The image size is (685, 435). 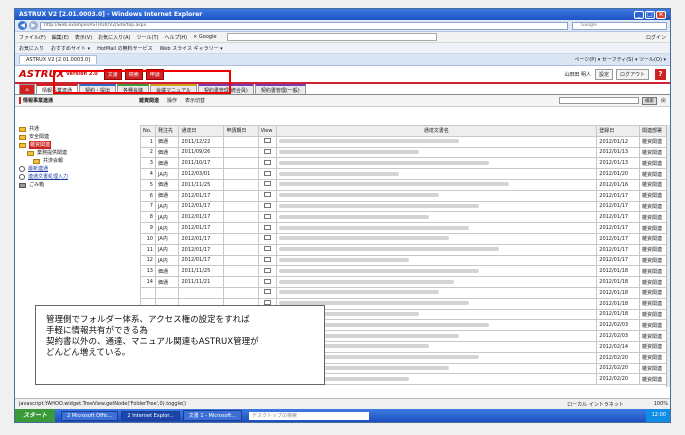 What do you see at coordinates (661, 404) in the screenshot?
I see `zoom-level: 100%` at bounding box center [661, 404].